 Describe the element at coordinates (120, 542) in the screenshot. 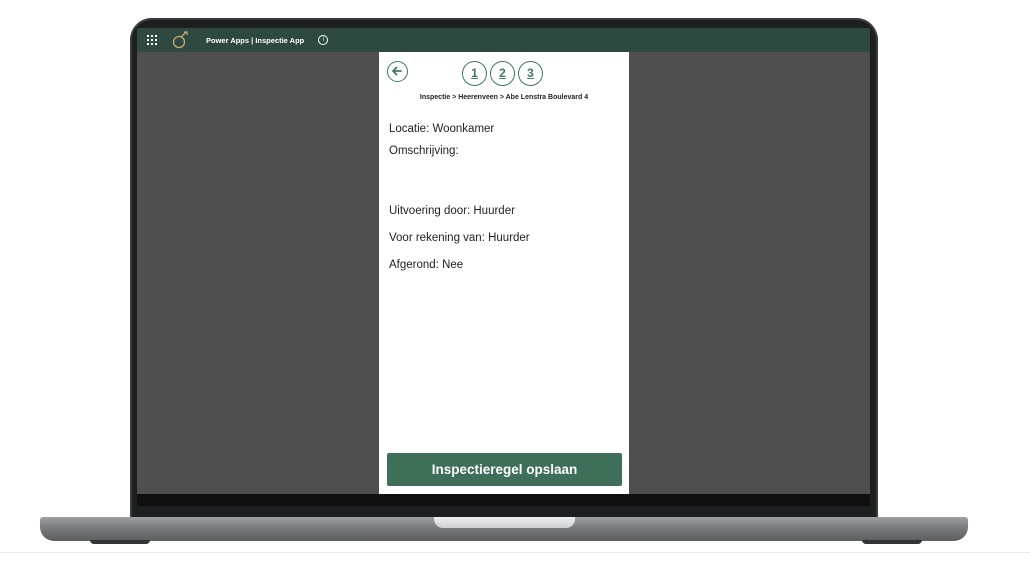

I see `laptop-foot-left` at that location.